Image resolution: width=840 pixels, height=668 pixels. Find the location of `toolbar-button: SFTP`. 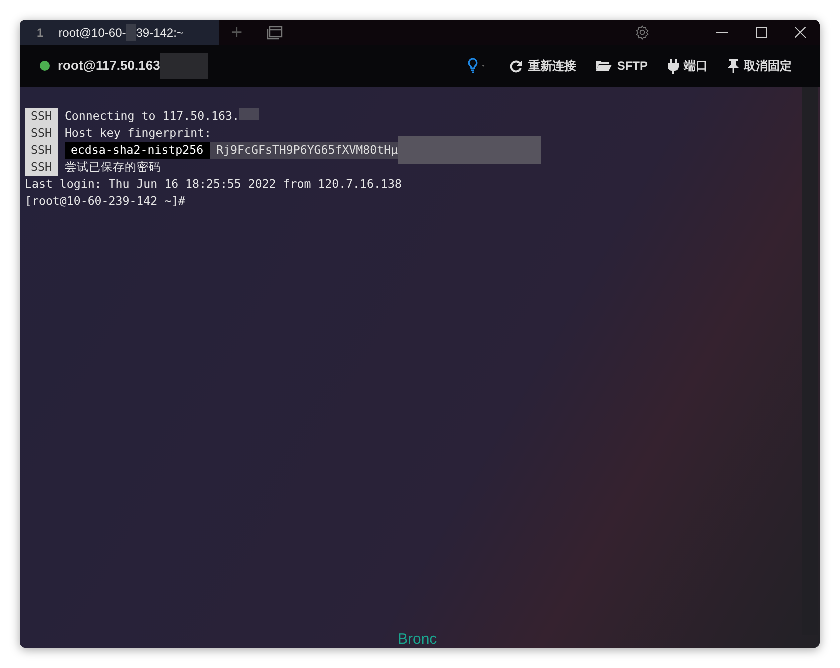

toolbar-button: SFTP is located at coordinates (622, 66).